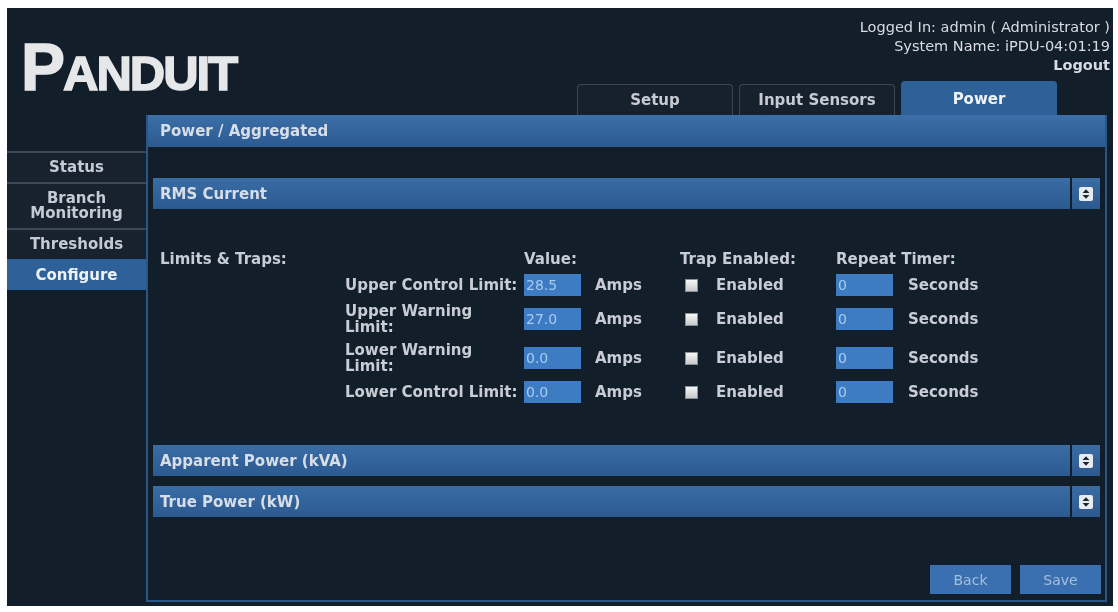 The image size is (1118, 612). Describe the element at coordinates (76, 274) in the screenshot. I see `sidebar-item: Configure` at that location.